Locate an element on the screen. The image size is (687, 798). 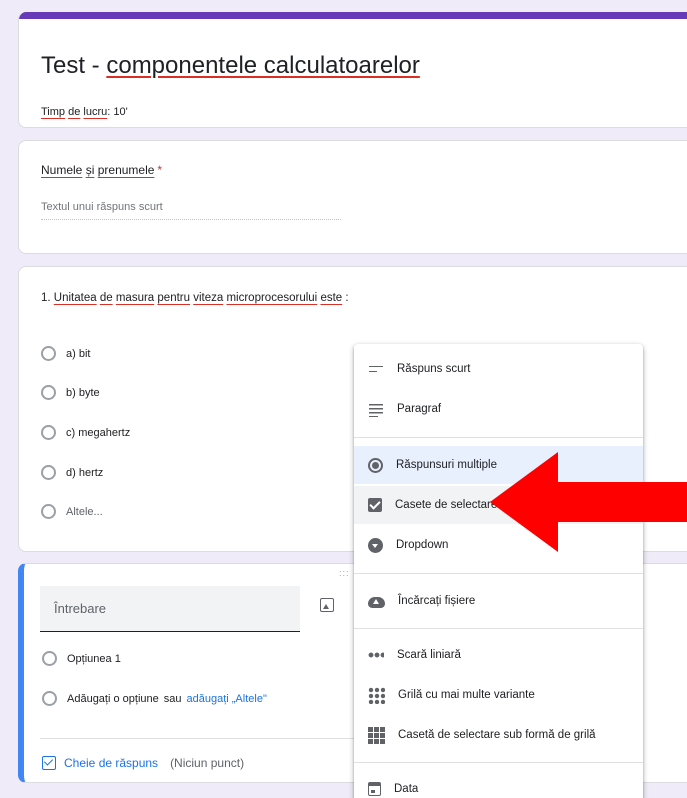
menu-item-label: Grilă cu mai multe variante is located at coordinates (466, 695).